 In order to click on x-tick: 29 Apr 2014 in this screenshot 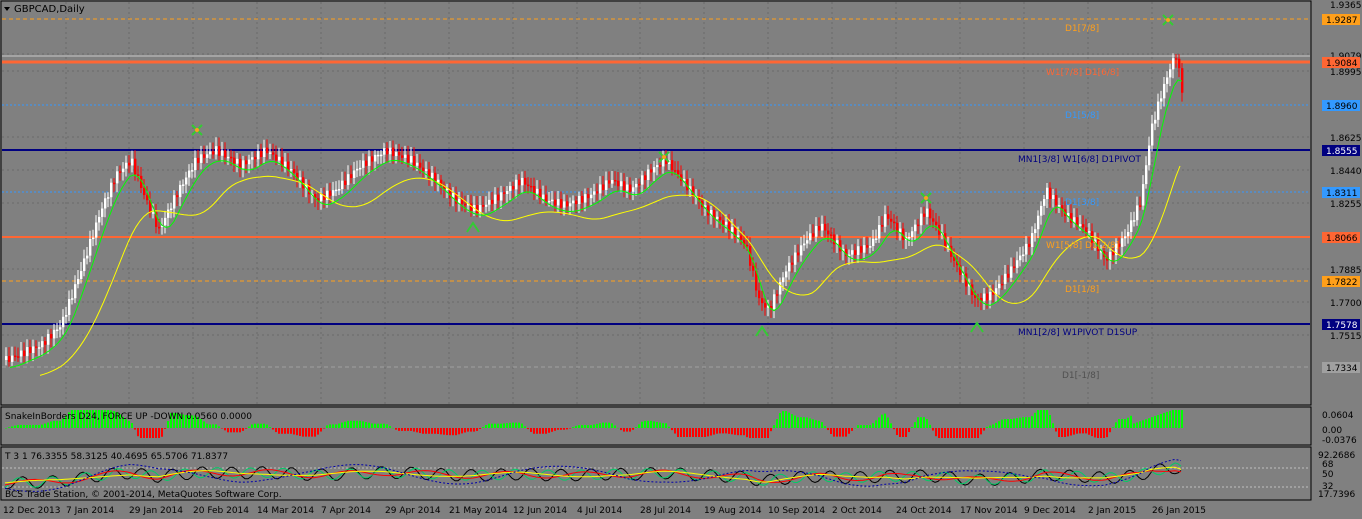, I will do `click(413, 511)`.